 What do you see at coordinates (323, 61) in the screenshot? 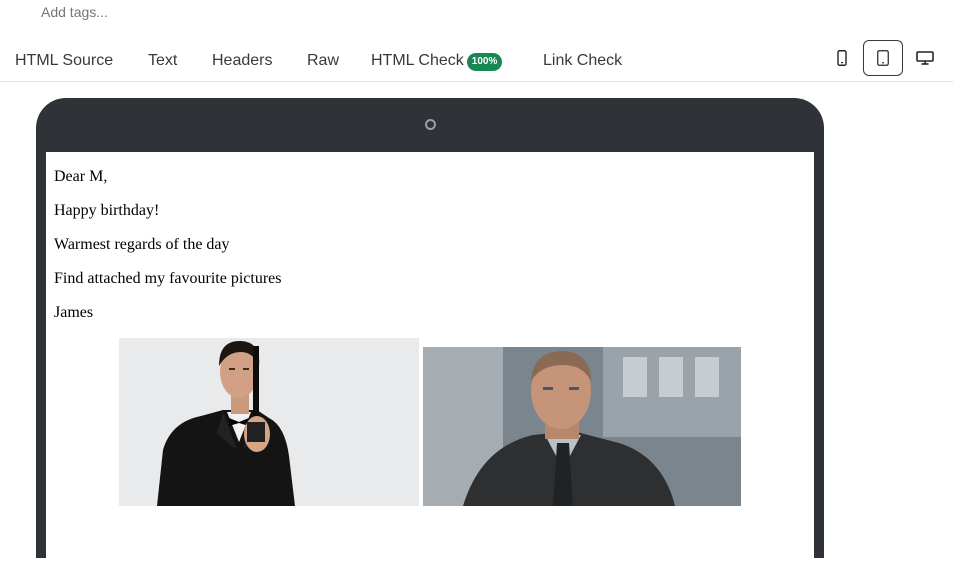
I see `tab-raw: Raw` at bounding box center [323, 61].